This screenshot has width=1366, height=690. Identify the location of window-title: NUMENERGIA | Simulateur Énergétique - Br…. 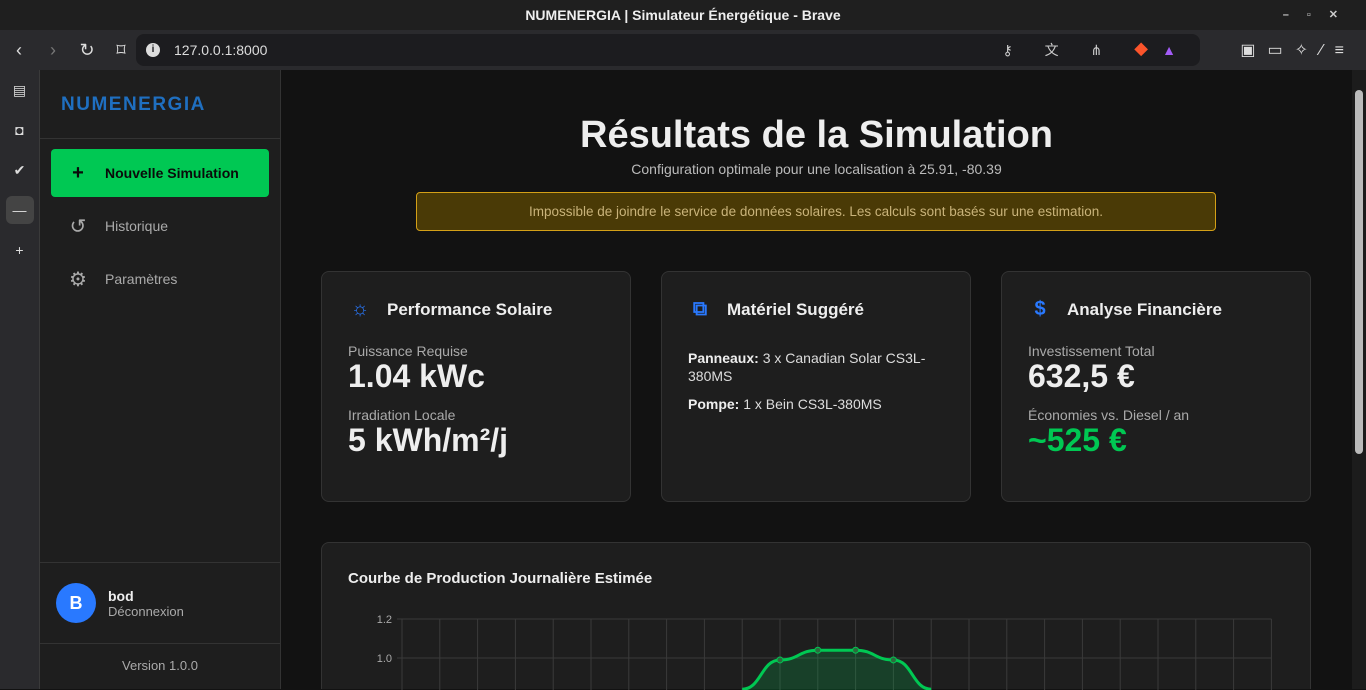
(683, 15).